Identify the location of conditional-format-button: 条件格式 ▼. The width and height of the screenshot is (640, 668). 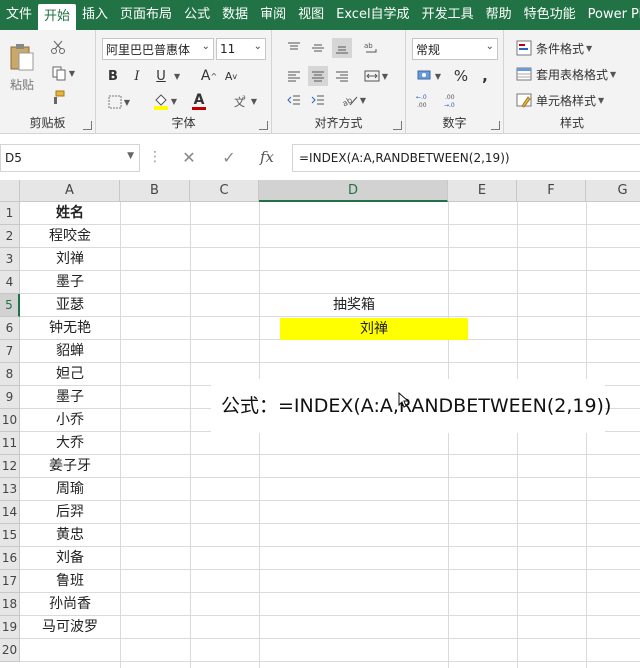
(575, 48).